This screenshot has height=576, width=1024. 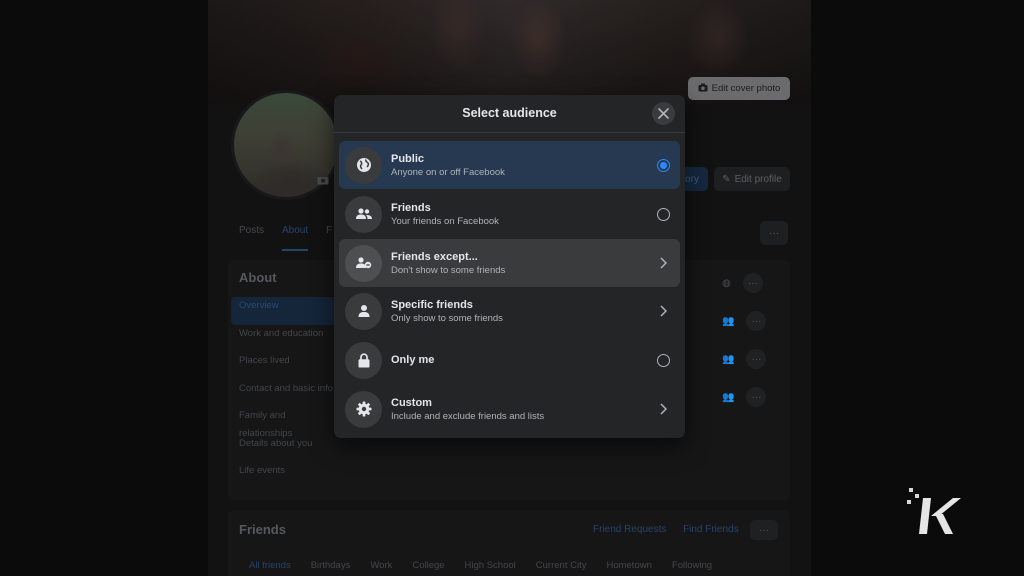 What do you see at coordinates (445, 221) in the screenshot?
I see `option-description: Your friends on Facebook` at bounding box center [445, 221].